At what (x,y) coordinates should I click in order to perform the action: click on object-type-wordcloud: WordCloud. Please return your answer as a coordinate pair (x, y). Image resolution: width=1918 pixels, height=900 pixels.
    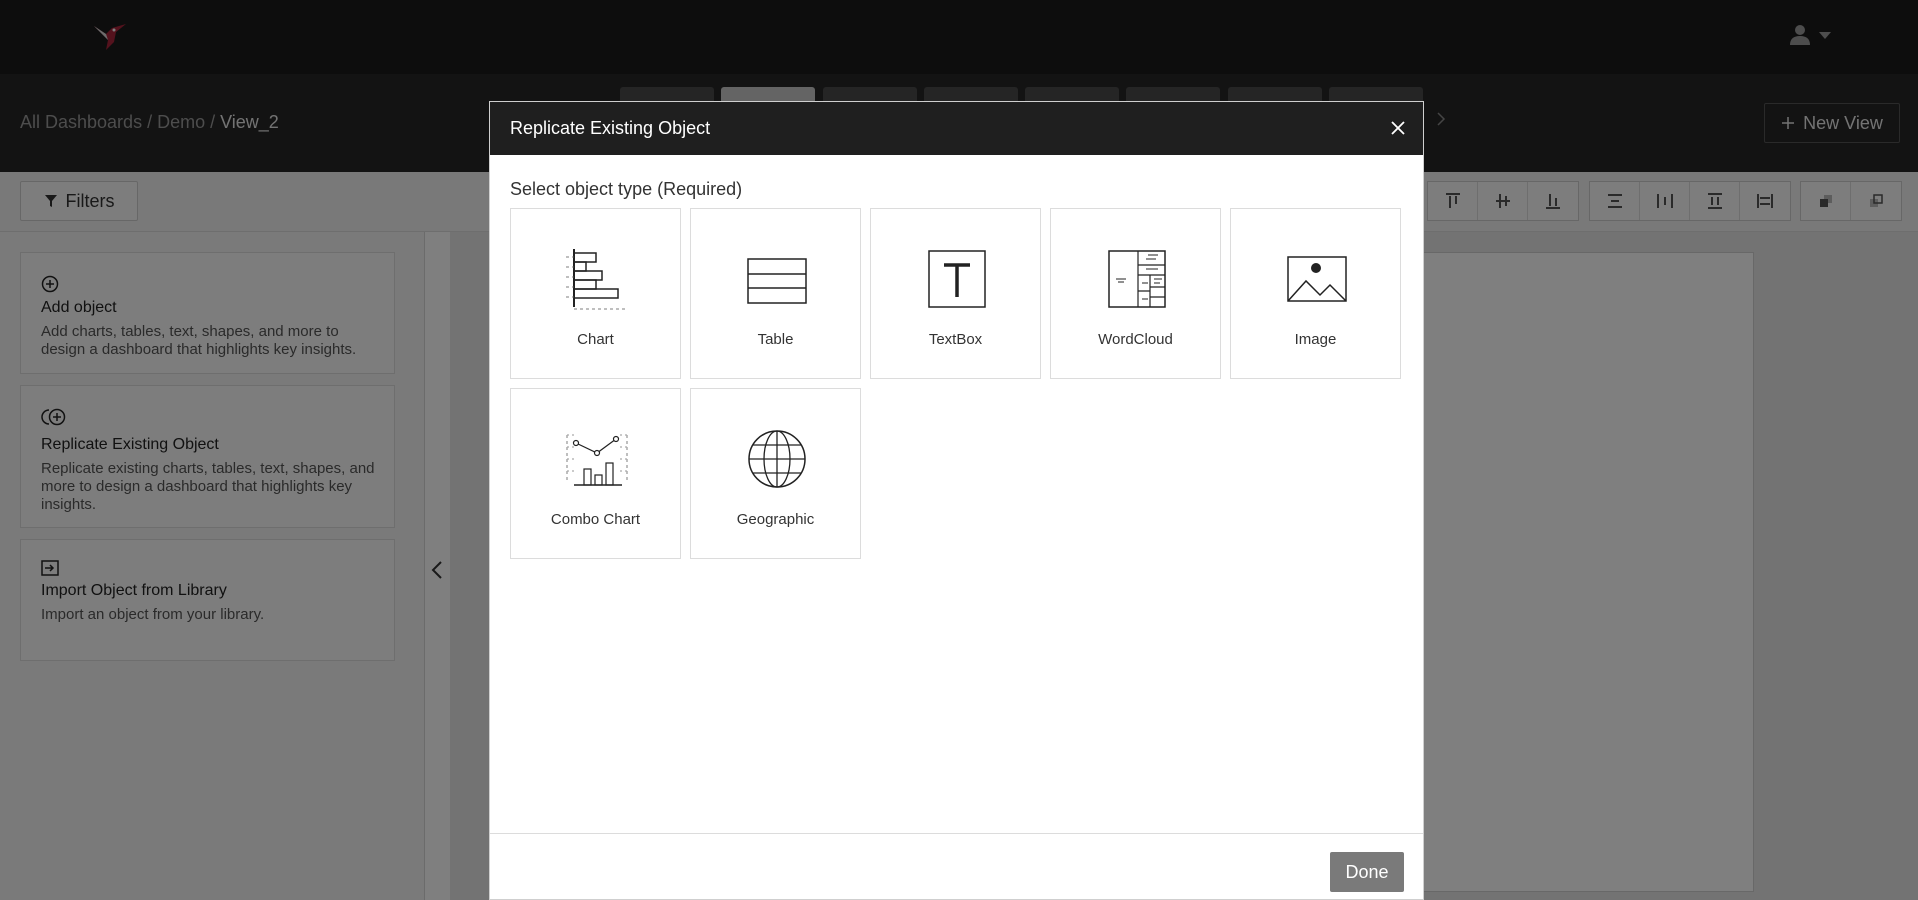
    Looking at the image, I should click on (1135, 293).